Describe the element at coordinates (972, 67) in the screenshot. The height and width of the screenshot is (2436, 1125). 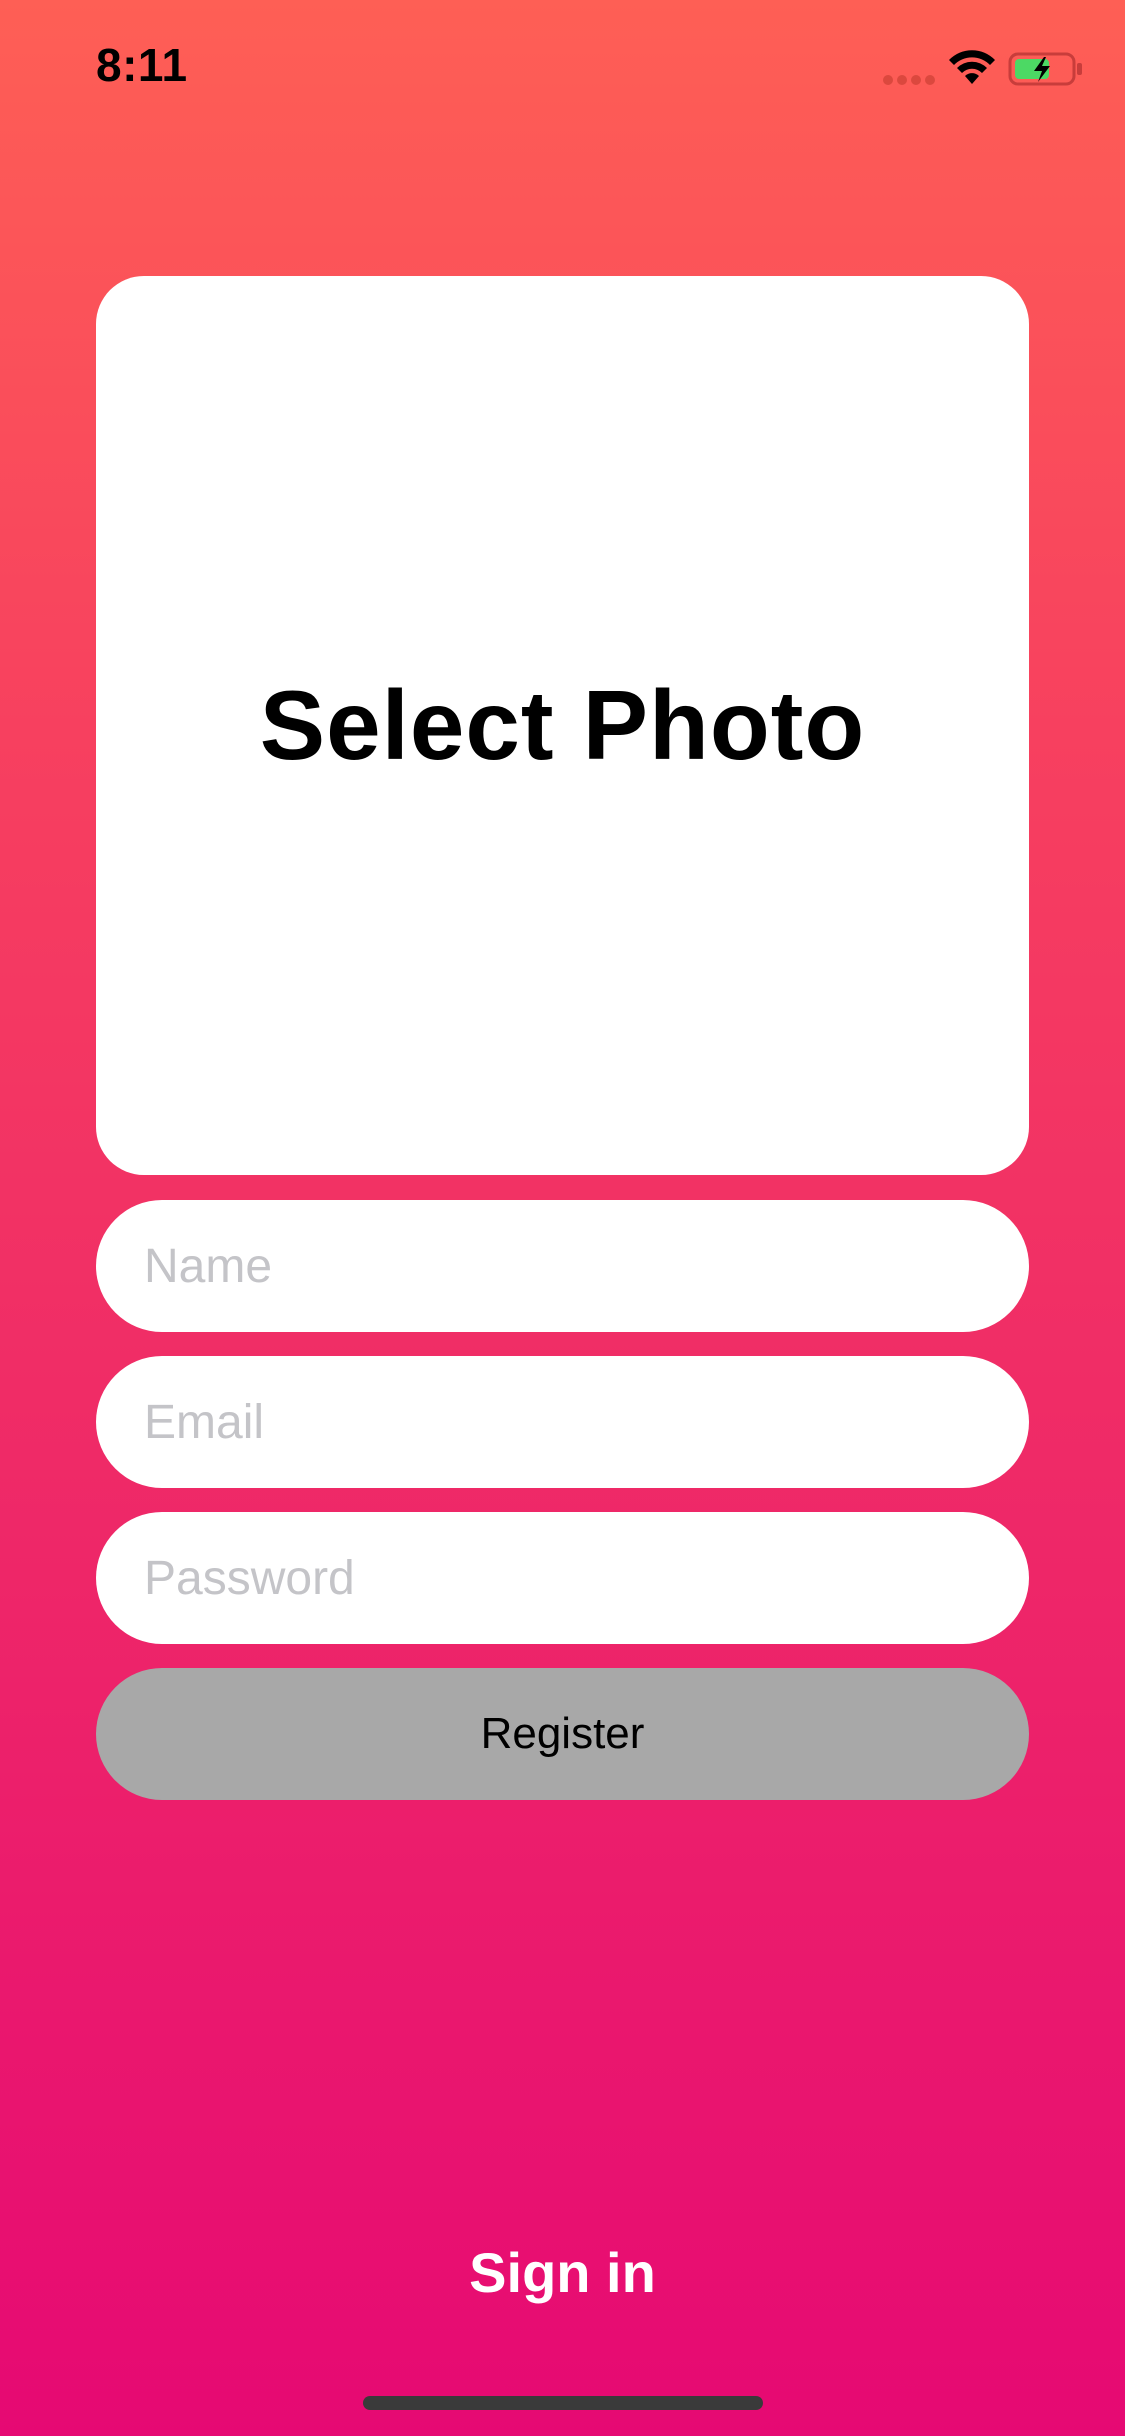
I see `wifi-icon` at that location.